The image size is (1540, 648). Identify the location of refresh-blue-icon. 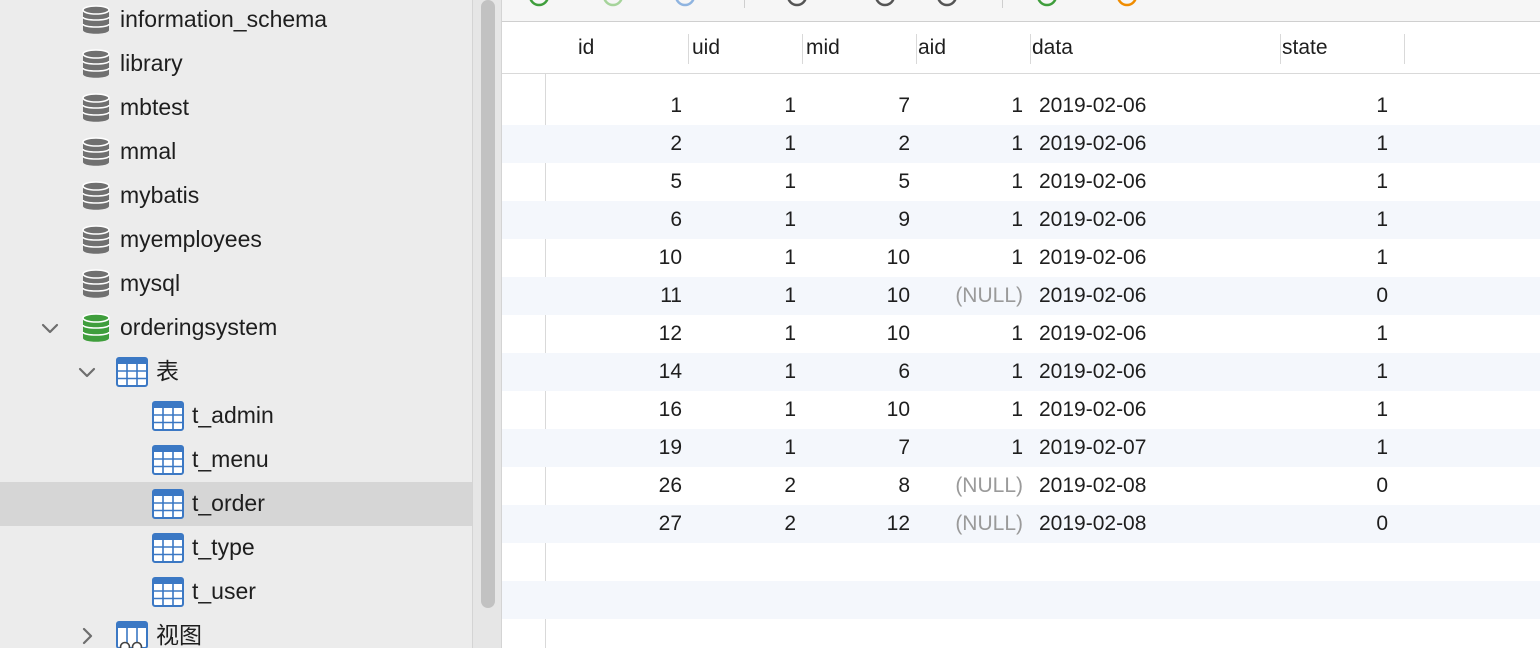
(685, 4).